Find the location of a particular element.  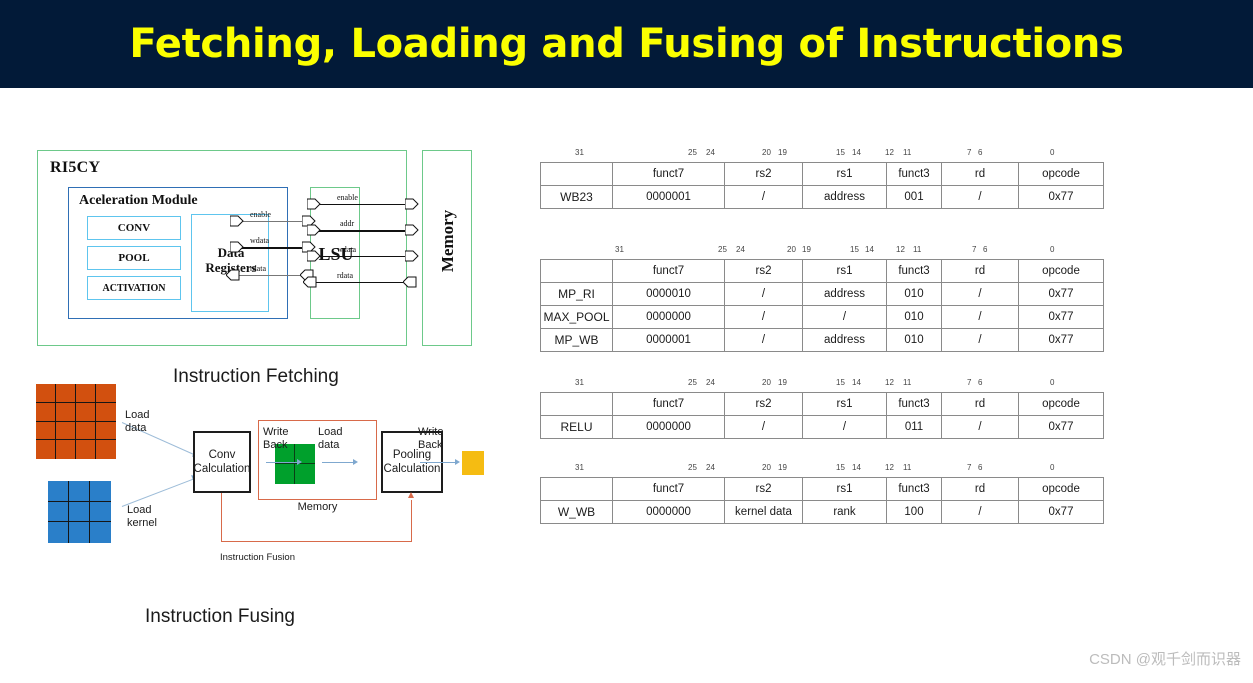

port-arrow-rdata-lsu-in is located at coordinates (310, 282).